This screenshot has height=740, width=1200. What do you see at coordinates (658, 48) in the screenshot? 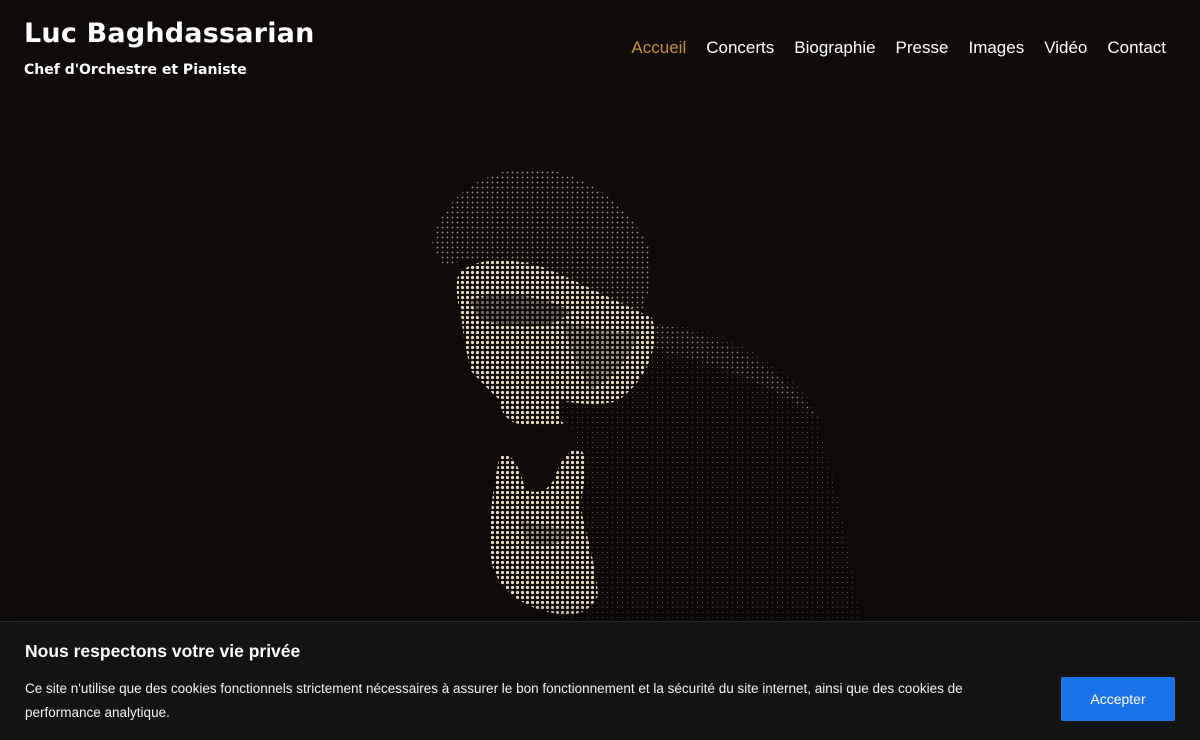
I see `nav-item-accueil: Accueil` at bounding box center [658, 48].